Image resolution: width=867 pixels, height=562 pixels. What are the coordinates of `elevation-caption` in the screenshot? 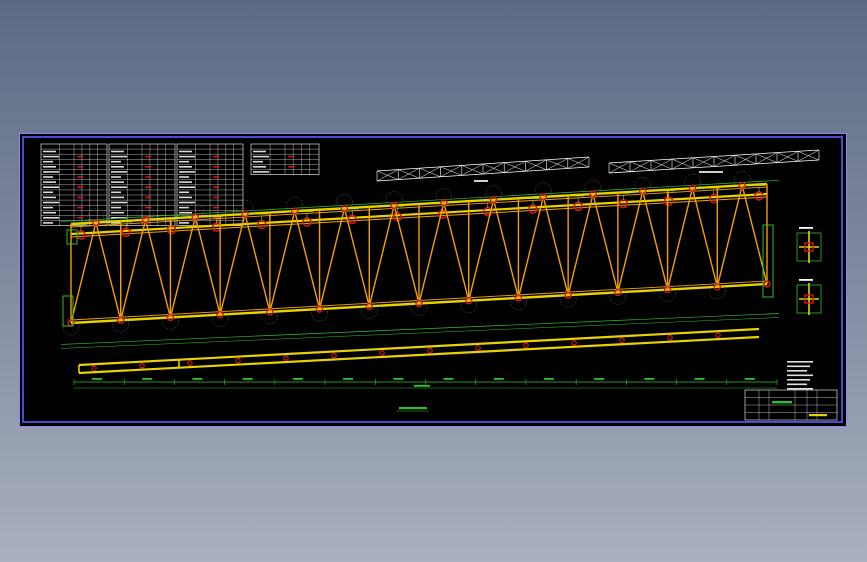 It's located at (413, 408).